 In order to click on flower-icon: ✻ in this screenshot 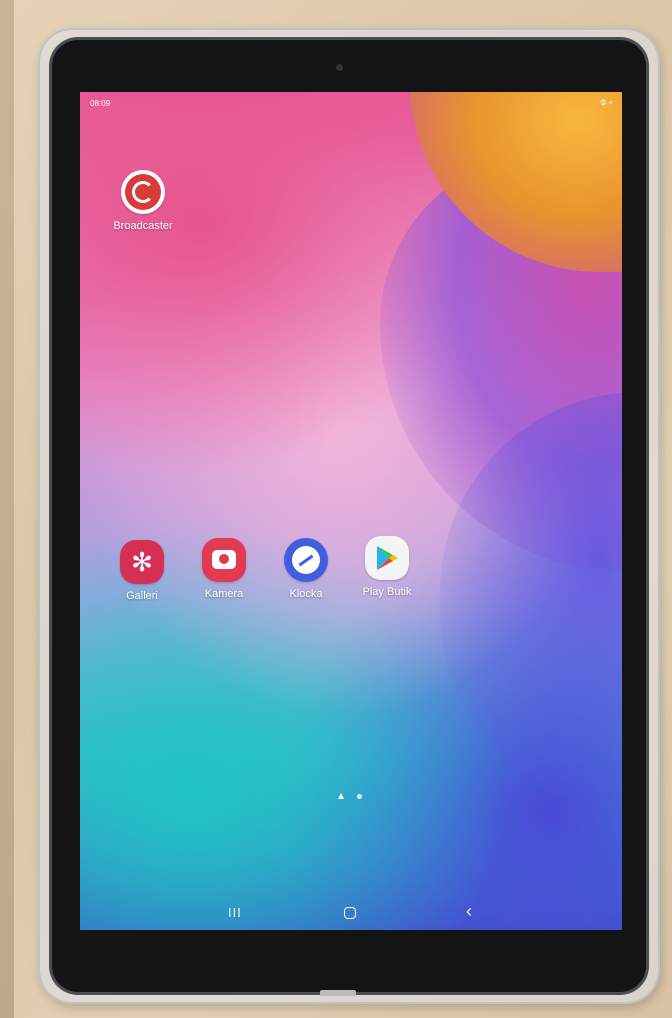, I will do `click(142, 562)`.